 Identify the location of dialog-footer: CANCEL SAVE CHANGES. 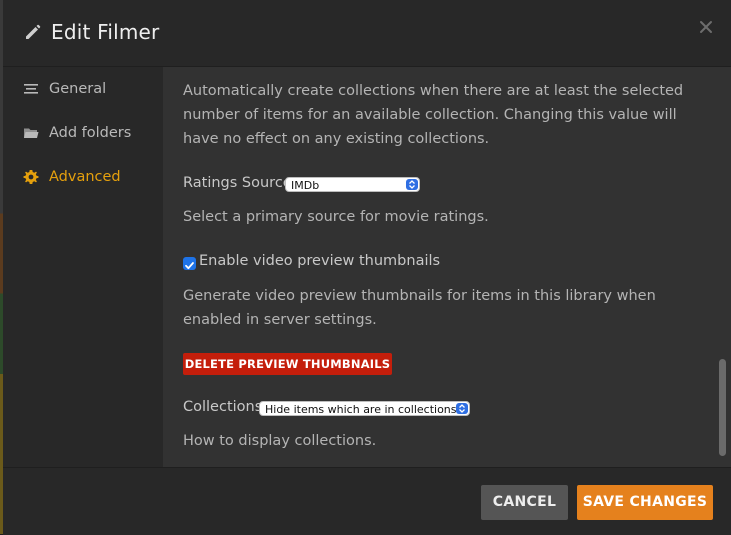
(367, 501).